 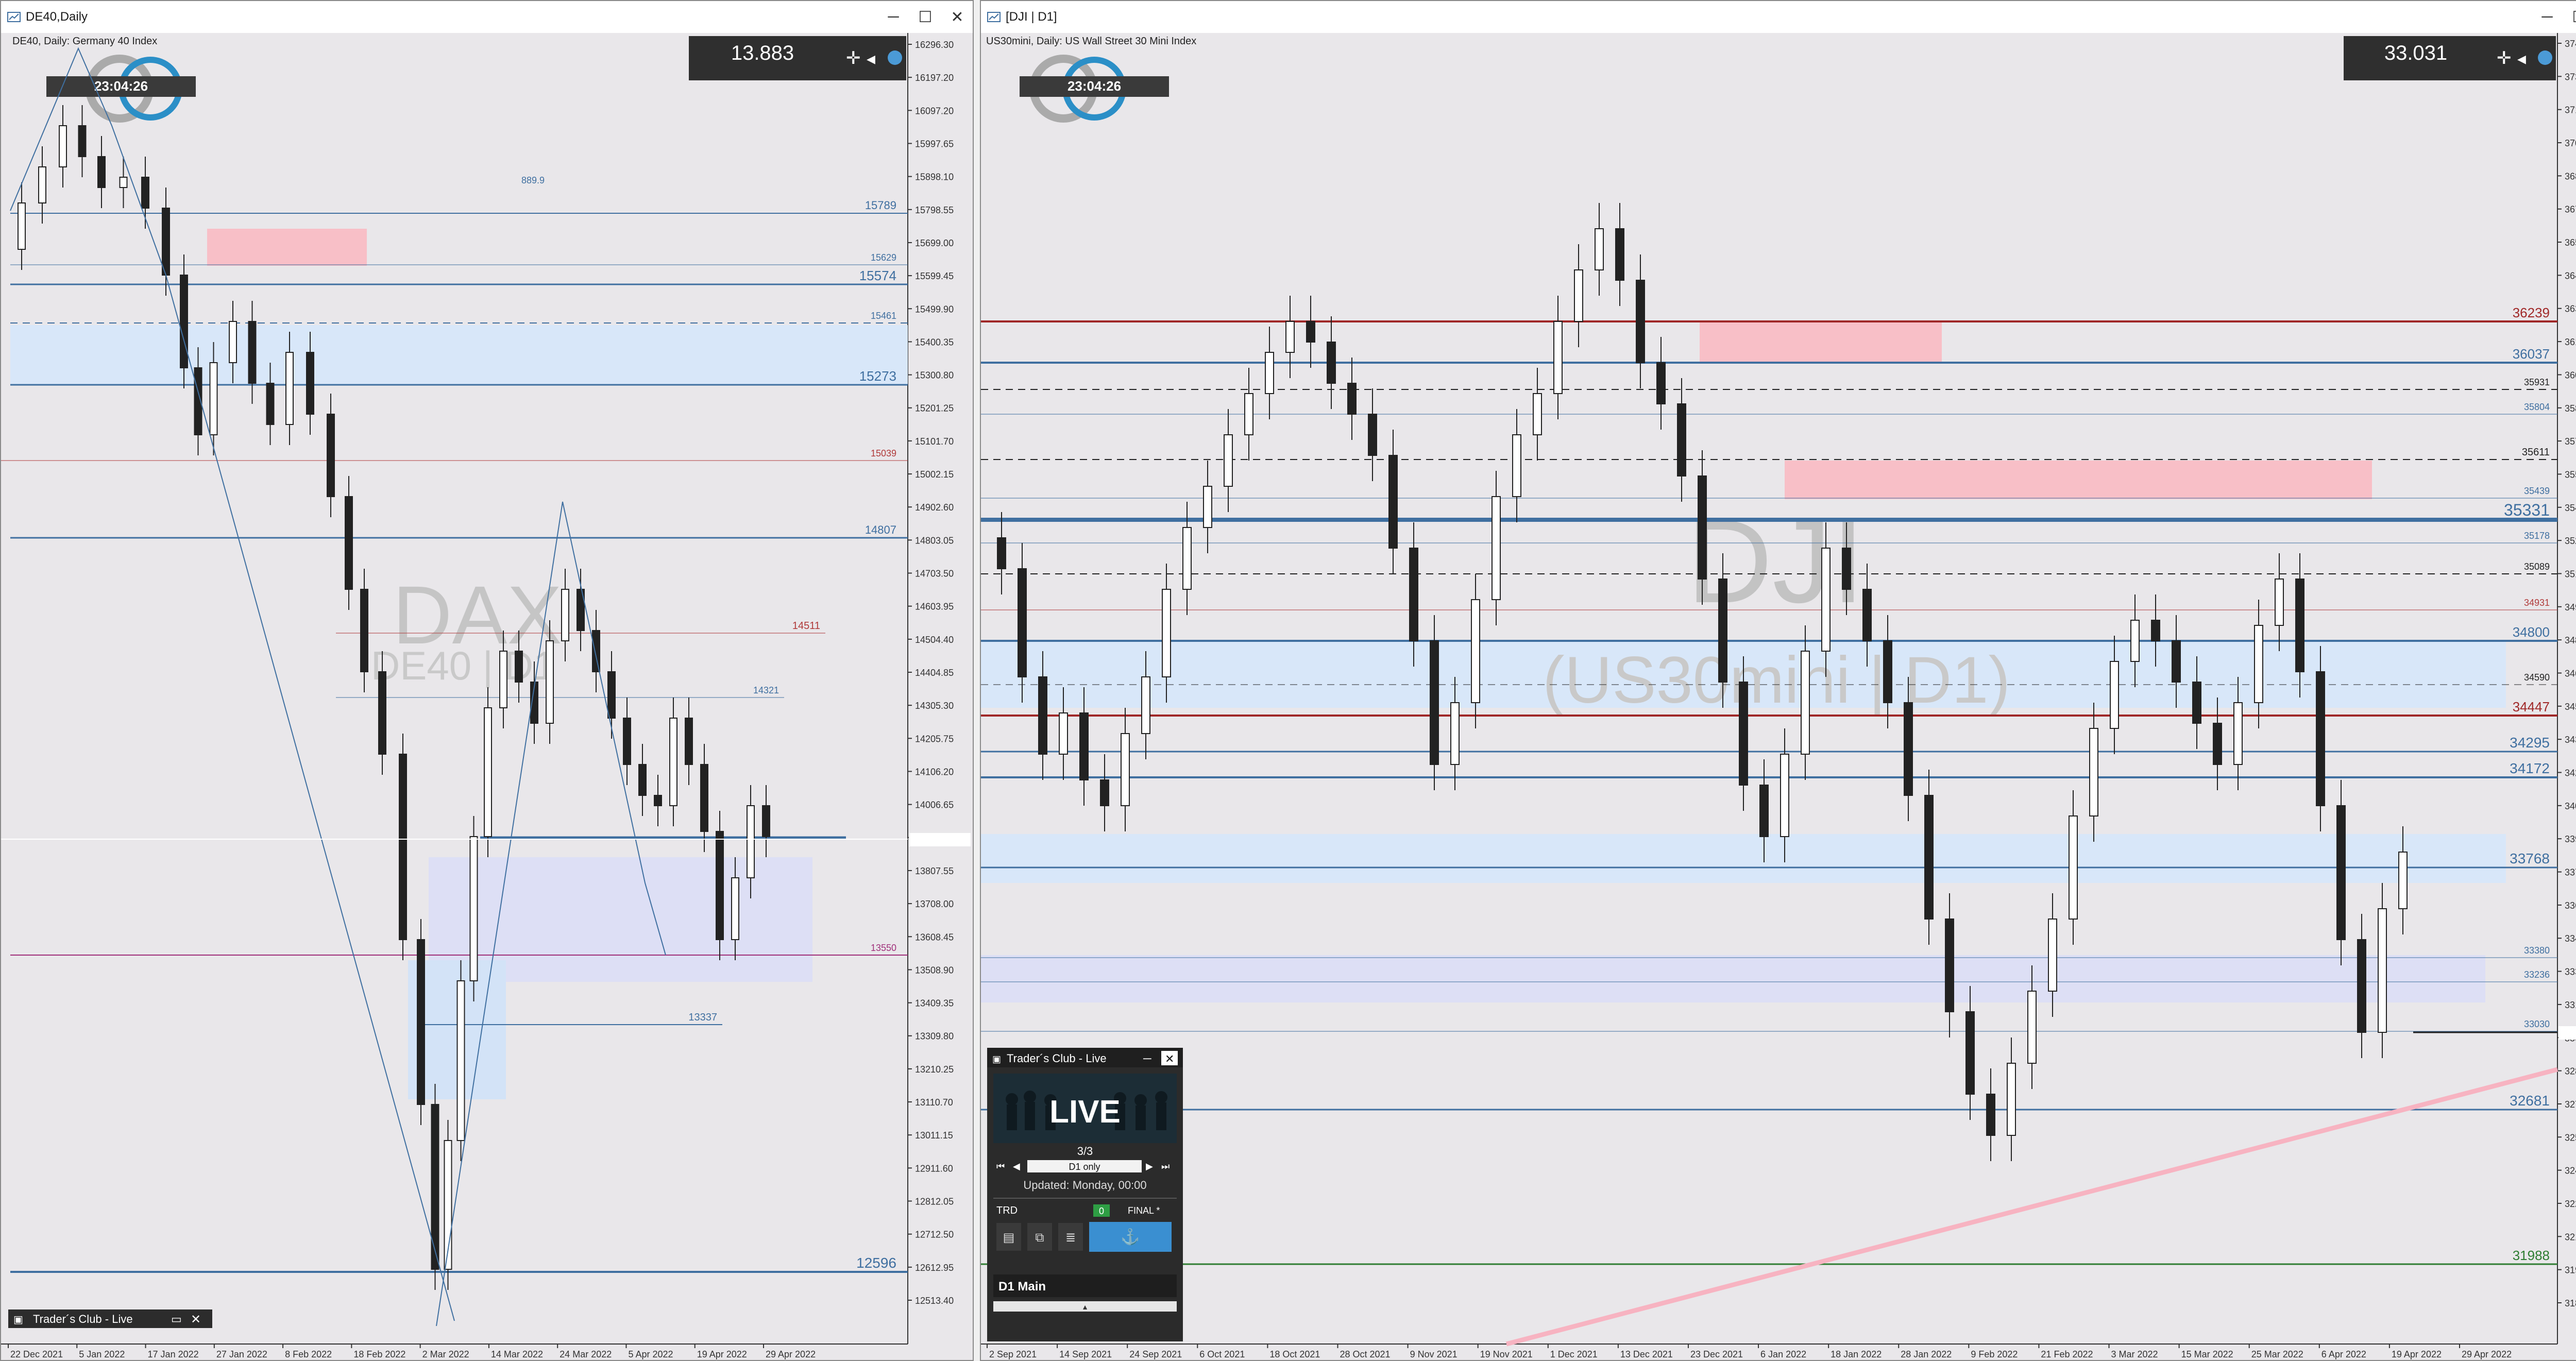 What do you see at coordinates (2570, 408) in the screenshot?
I see `price-tick-label: 35854.00` at bounding box center [2570, 408].